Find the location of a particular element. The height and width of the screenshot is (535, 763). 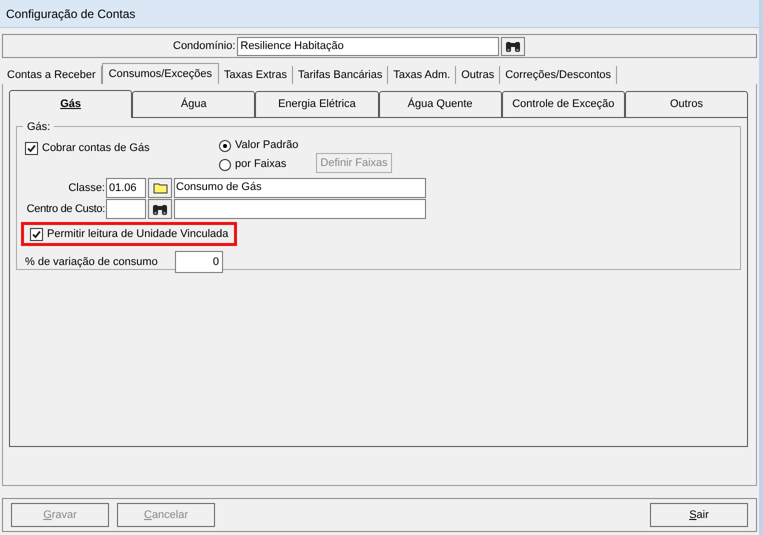

tab: Água is located at coordinates (194, 104).